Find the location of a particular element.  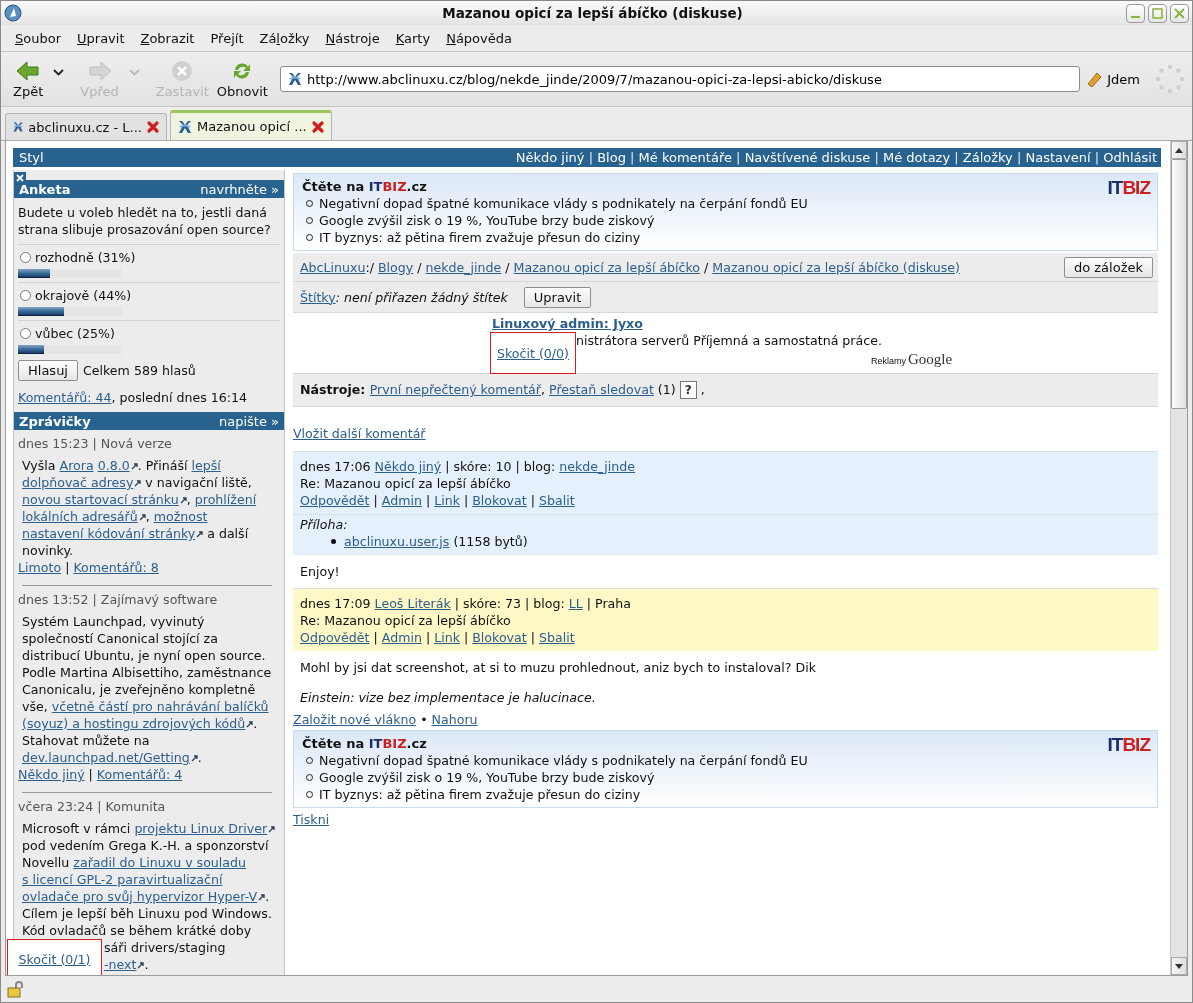

close-button is located at coordinates (1179, 13).